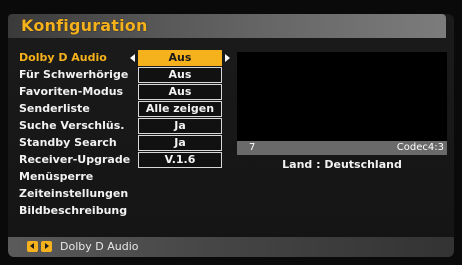  Describe the element at coordinates (63, 58) in the screenshot. I see `menu-item-dolby-d-audio: Dolby D Audio` at that location.